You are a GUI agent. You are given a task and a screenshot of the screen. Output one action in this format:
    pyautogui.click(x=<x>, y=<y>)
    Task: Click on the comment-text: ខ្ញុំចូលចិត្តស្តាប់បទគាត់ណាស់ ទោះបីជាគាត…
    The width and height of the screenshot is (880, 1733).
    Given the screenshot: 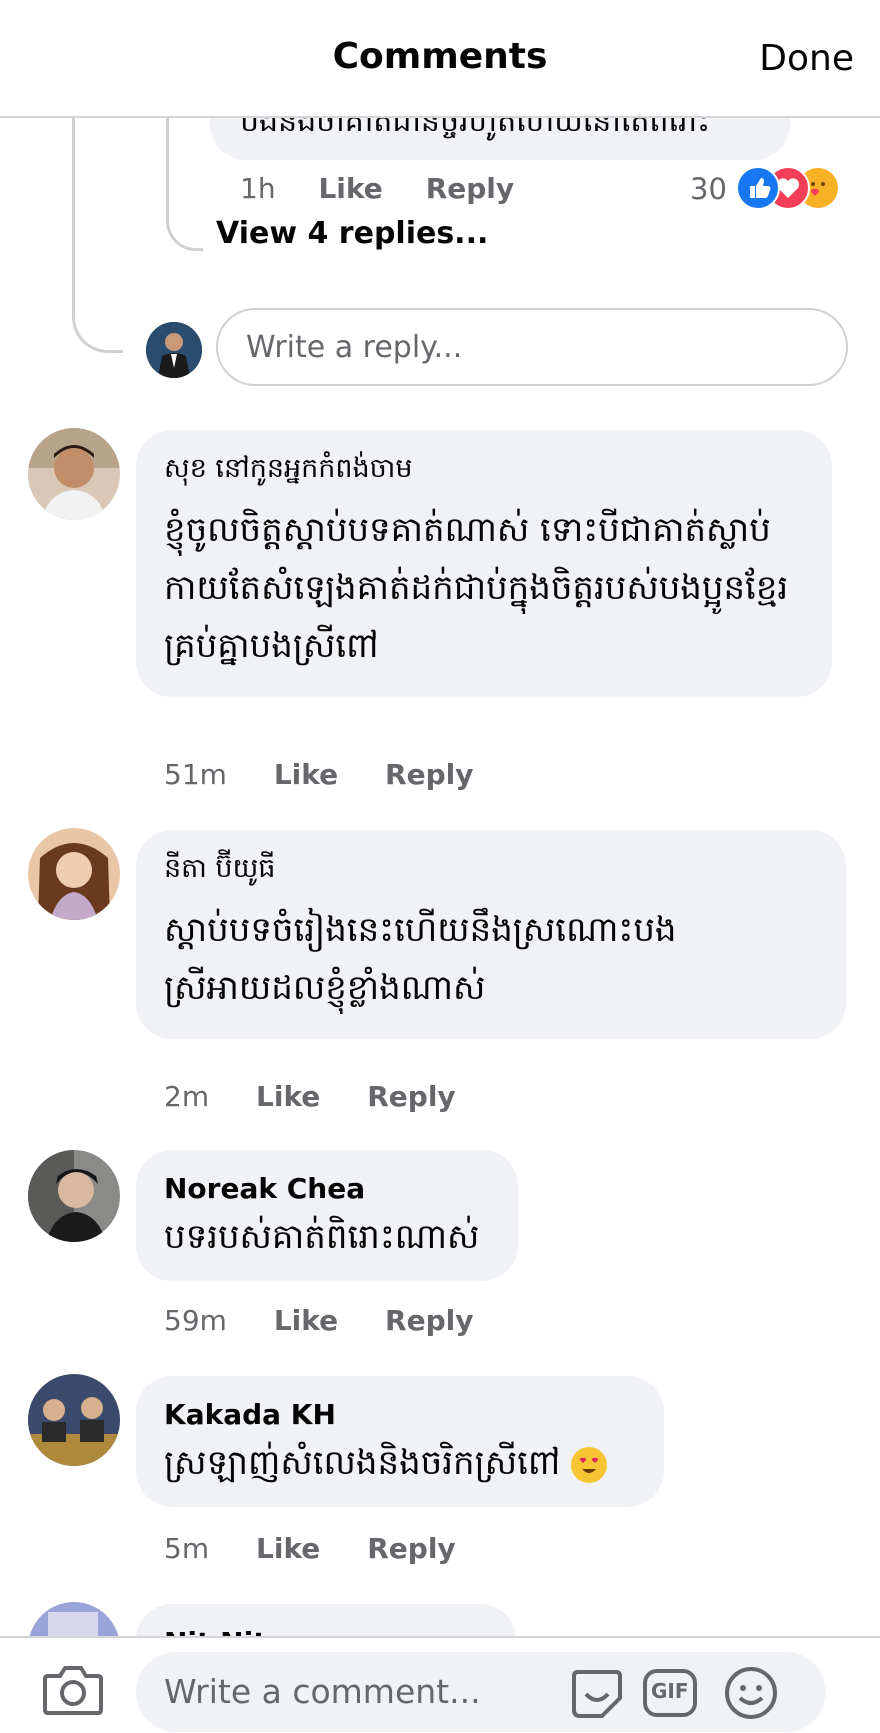 What is the action you would take?
    pyautogui.click(x=476, y=588)
    